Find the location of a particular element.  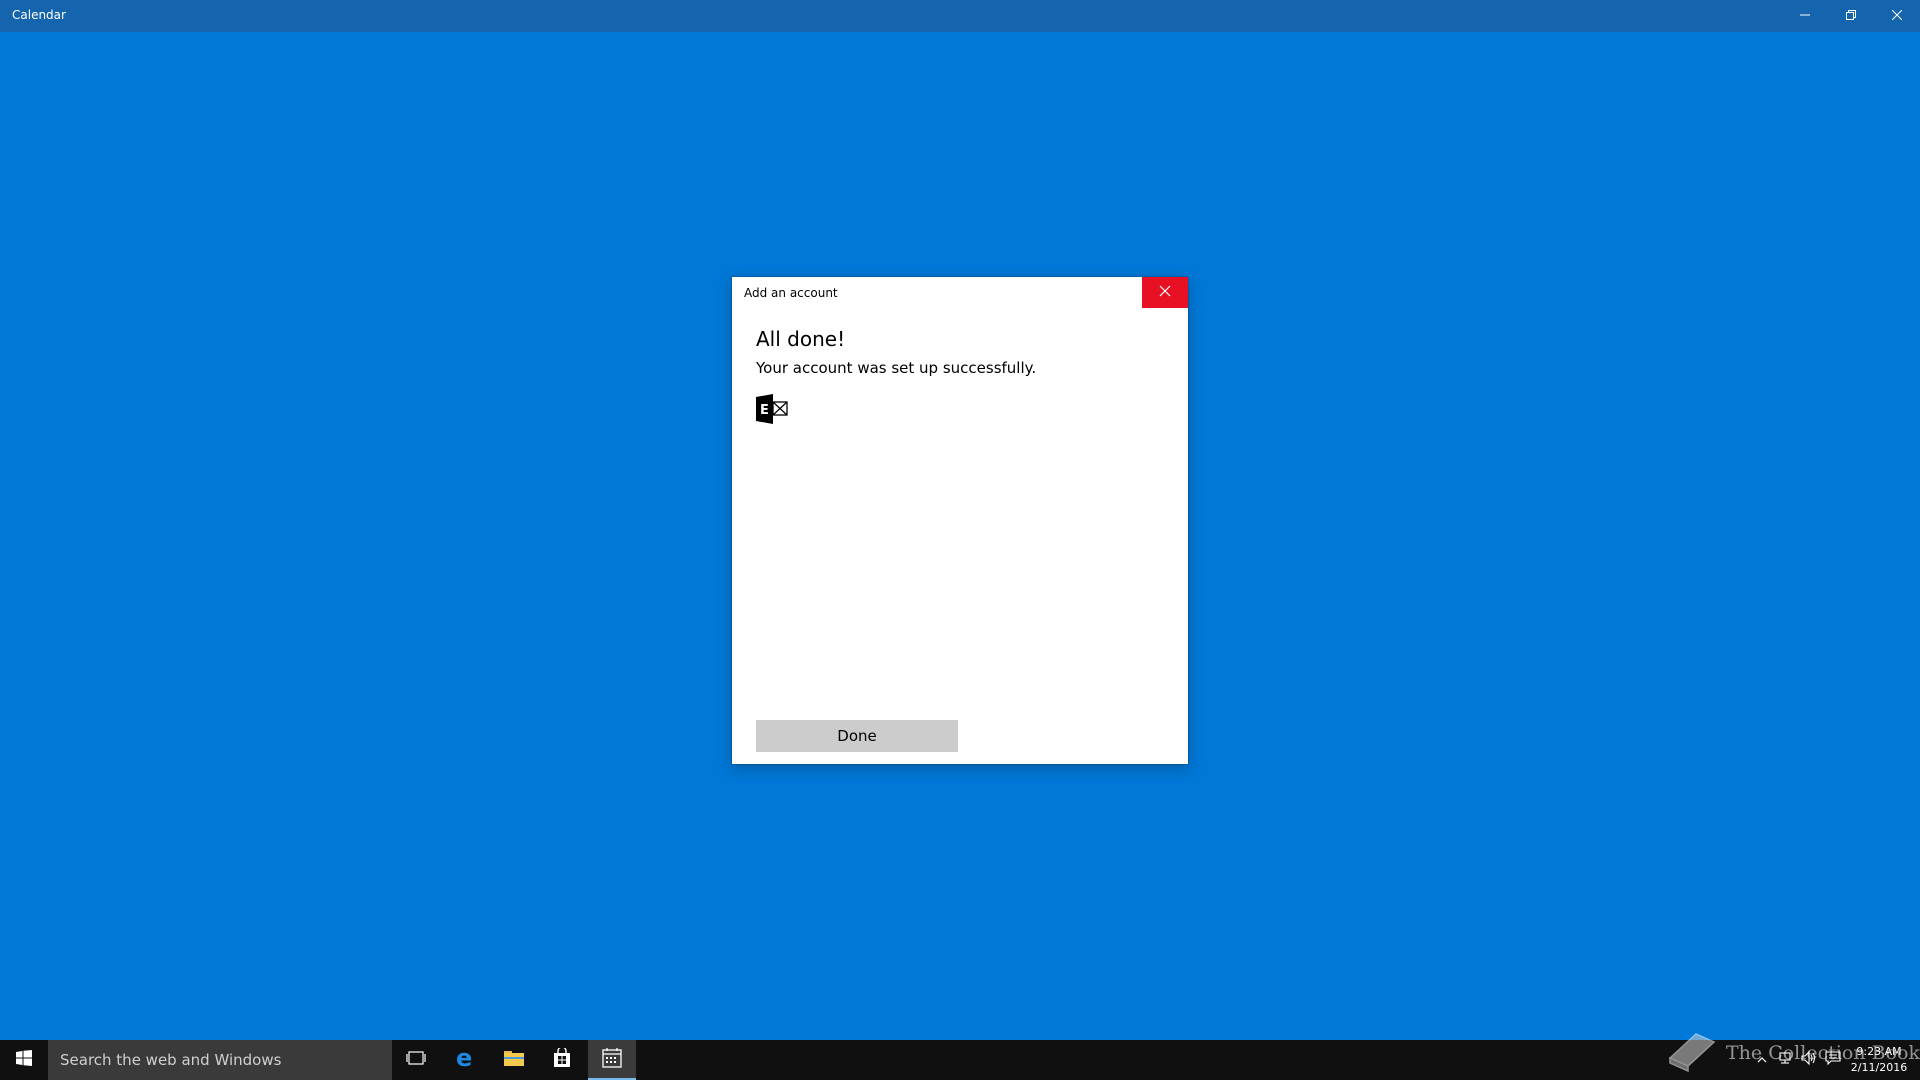

store-icon is located at coordinates (562, 1059).